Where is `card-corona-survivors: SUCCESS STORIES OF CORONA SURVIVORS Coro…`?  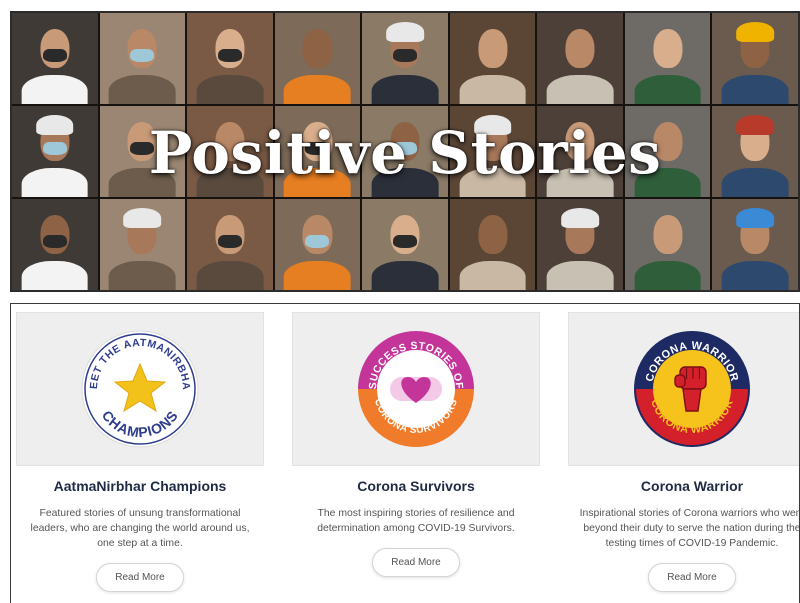 card-corona-survivors: SUCCESS STORIES OF CORONA SURVIVORS Coro… is located at coordinates (416, 457).